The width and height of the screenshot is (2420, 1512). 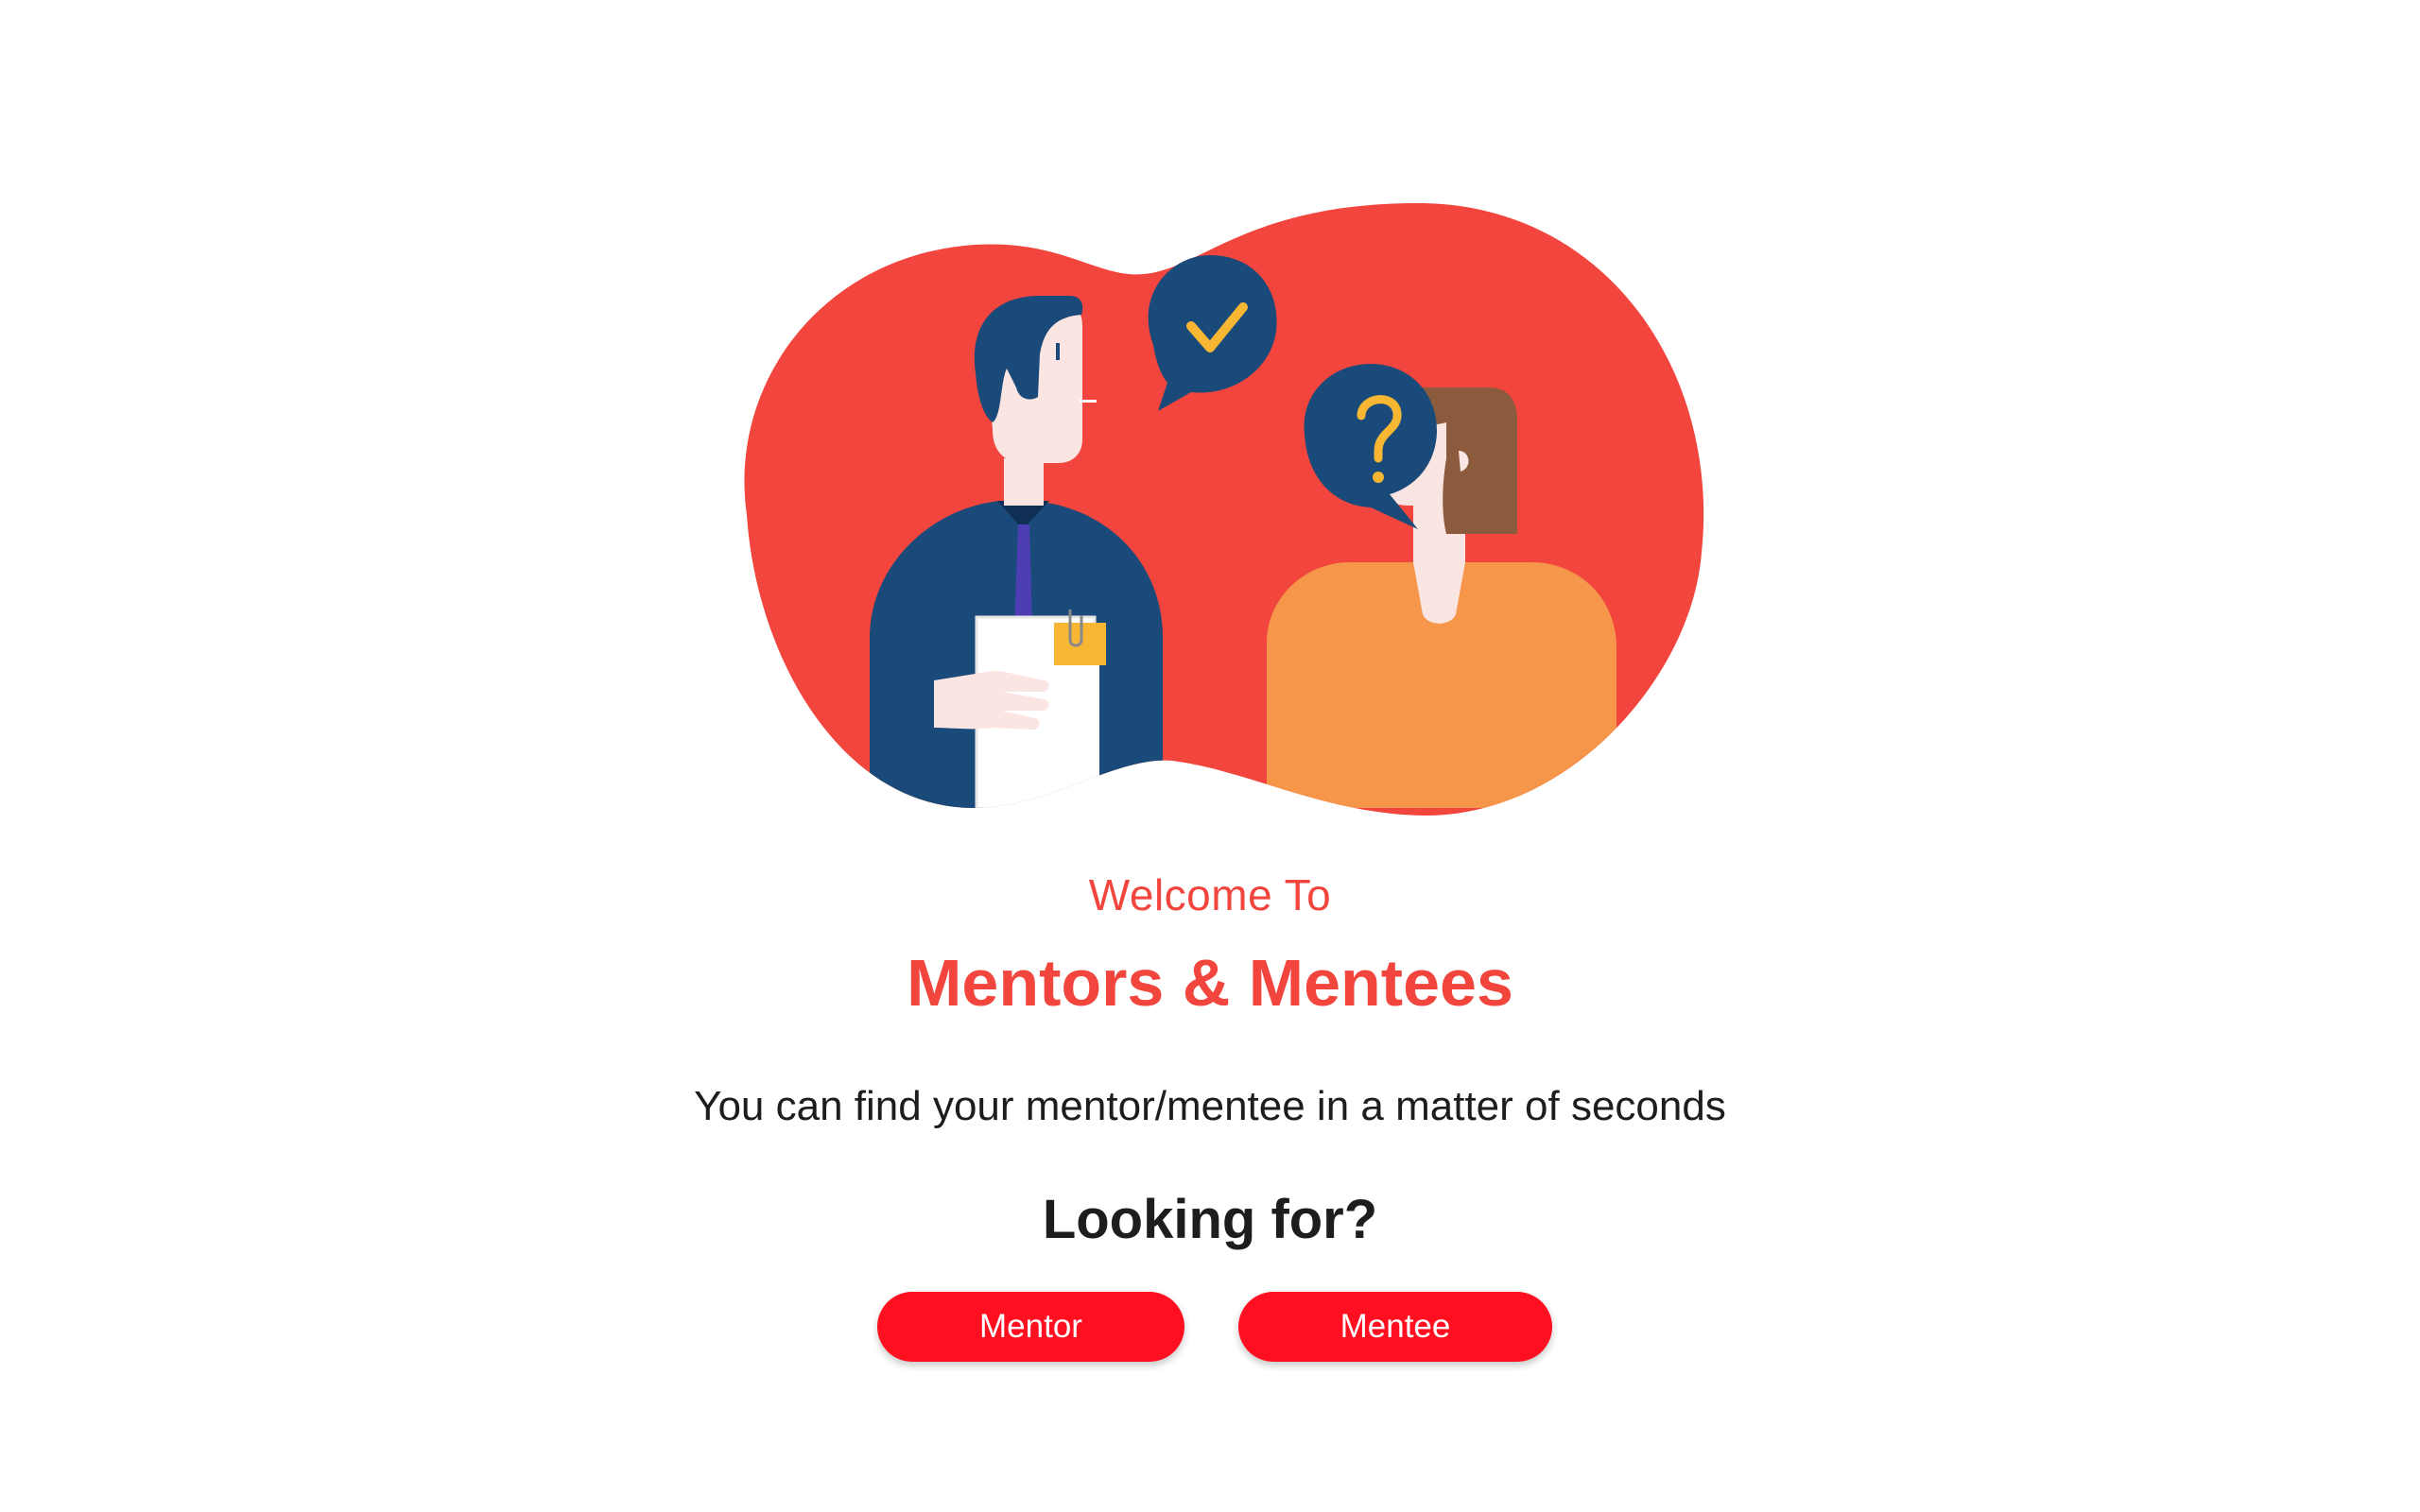 What do you see at coordinates (1030, 1327) in the screenshot?
I see `mentor-button: Mentor` at bounding box center [1030, 1327].